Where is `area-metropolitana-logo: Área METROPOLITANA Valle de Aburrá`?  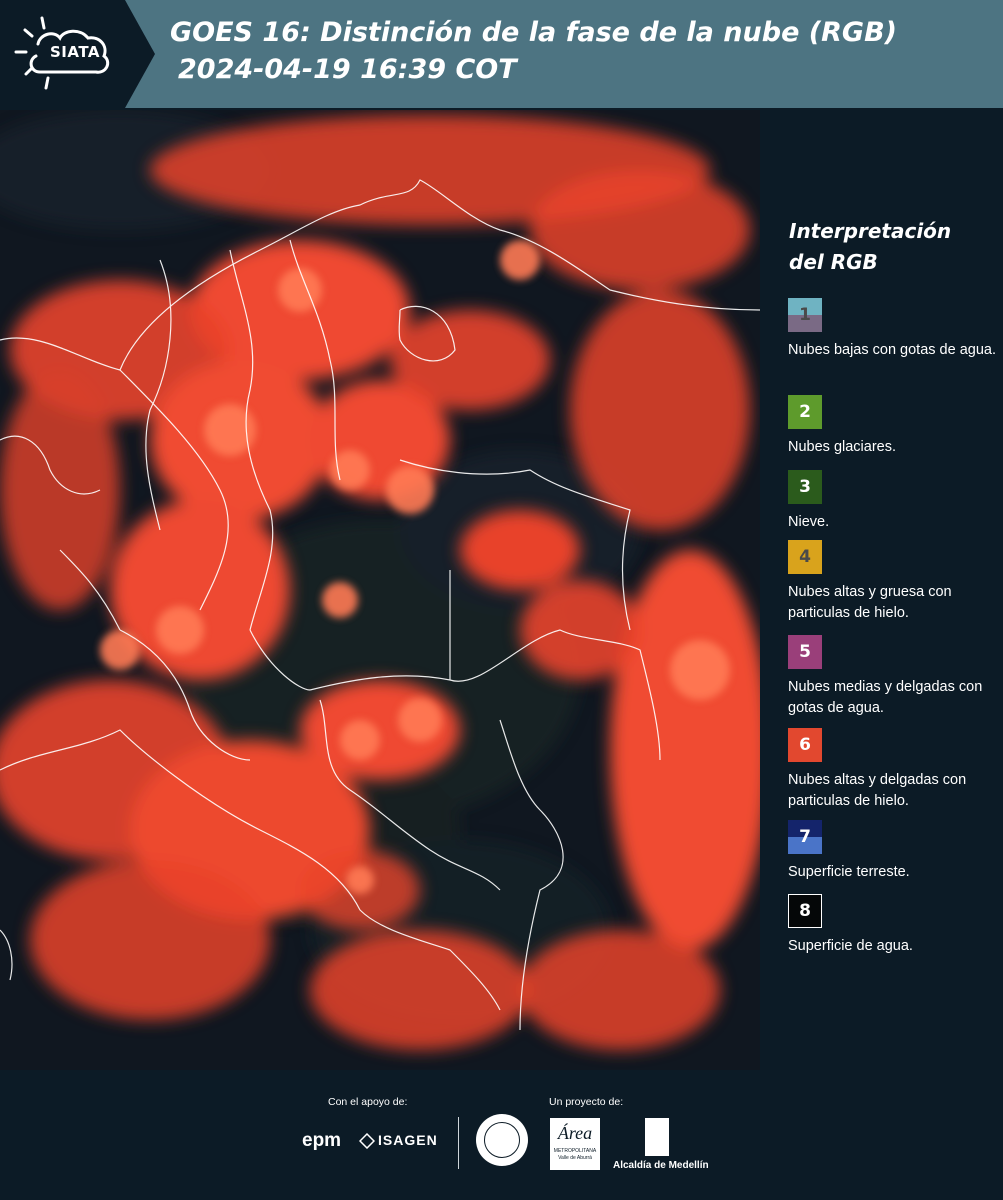
area-metropolitana-logo: Área METROPOLITANA Valle de Aburrá is located at coordinates (575, 1144).